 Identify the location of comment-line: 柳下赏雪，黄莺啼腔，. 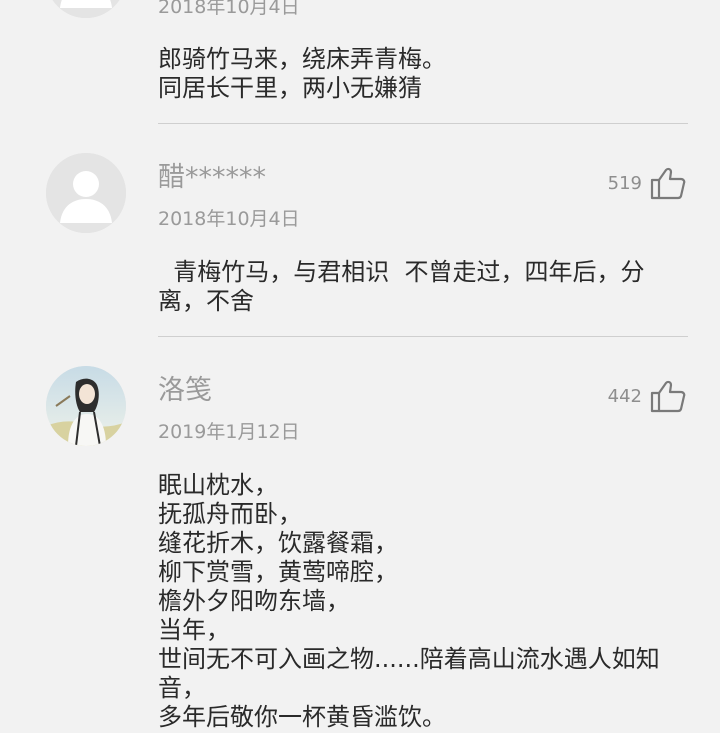
(278, 572).